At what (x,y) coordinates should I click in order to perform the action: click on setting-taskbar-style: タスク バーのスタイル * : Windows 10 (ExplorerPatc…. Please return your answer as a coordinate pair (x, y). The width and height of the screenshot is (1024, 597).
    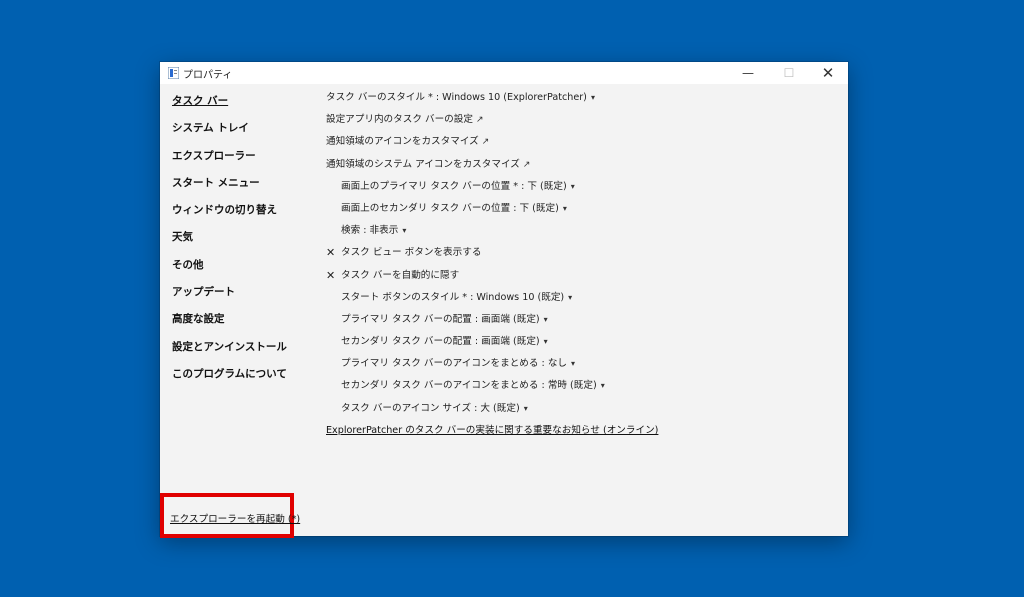
    Looking at the image, I should click on (581, 101).